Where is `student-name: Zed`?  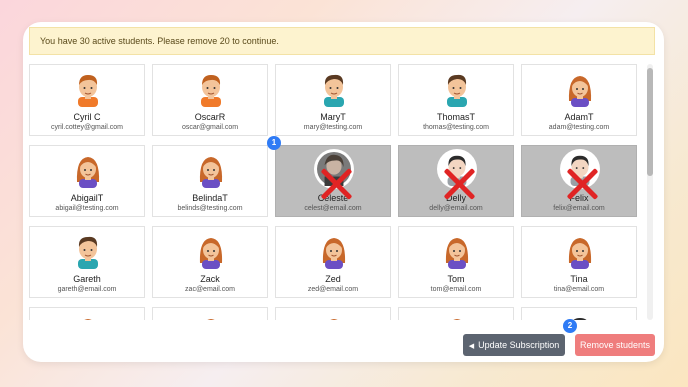 student-name: Zed is located at coordinates (333, 279).